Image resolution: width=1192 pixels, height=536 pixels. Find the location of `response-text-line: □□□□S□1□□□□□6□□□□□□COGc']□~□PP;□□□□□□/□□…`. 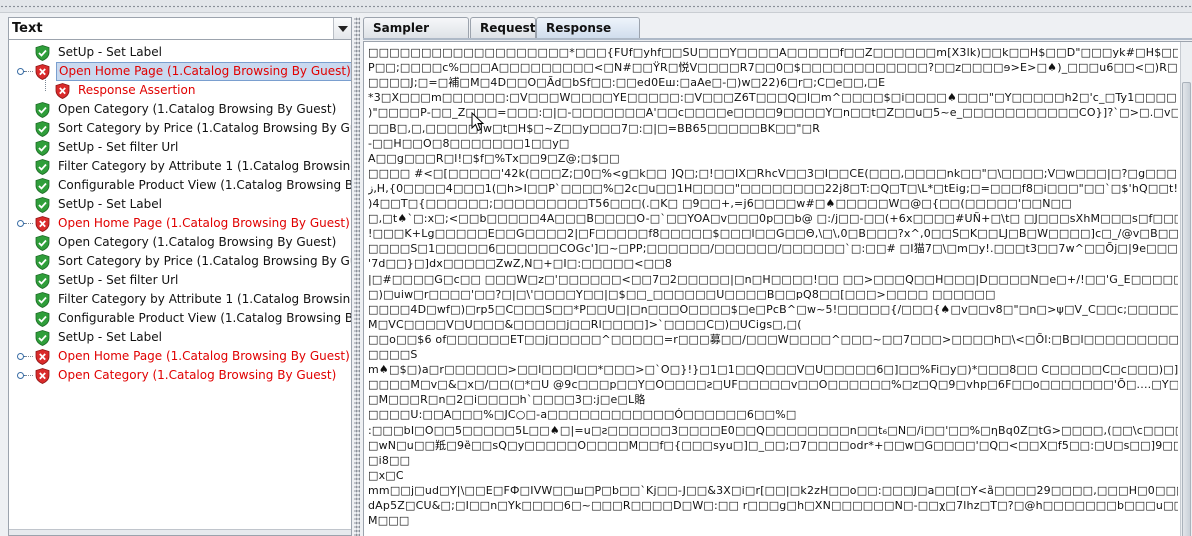

response-text-line: □□□□S□1□□□□□6□□□□□□COGc']□~□PP;□□□□□□/□□… is located at coordinates (773, 249).